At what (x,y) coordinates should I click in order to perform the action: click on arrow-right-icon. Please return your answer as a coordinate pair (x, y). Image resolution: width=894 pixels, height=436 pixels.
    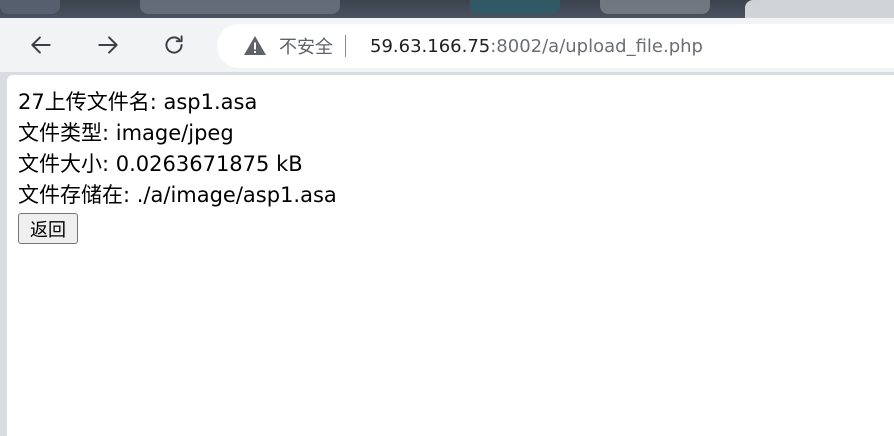
    Looking at the image, I should click on (108, 45).